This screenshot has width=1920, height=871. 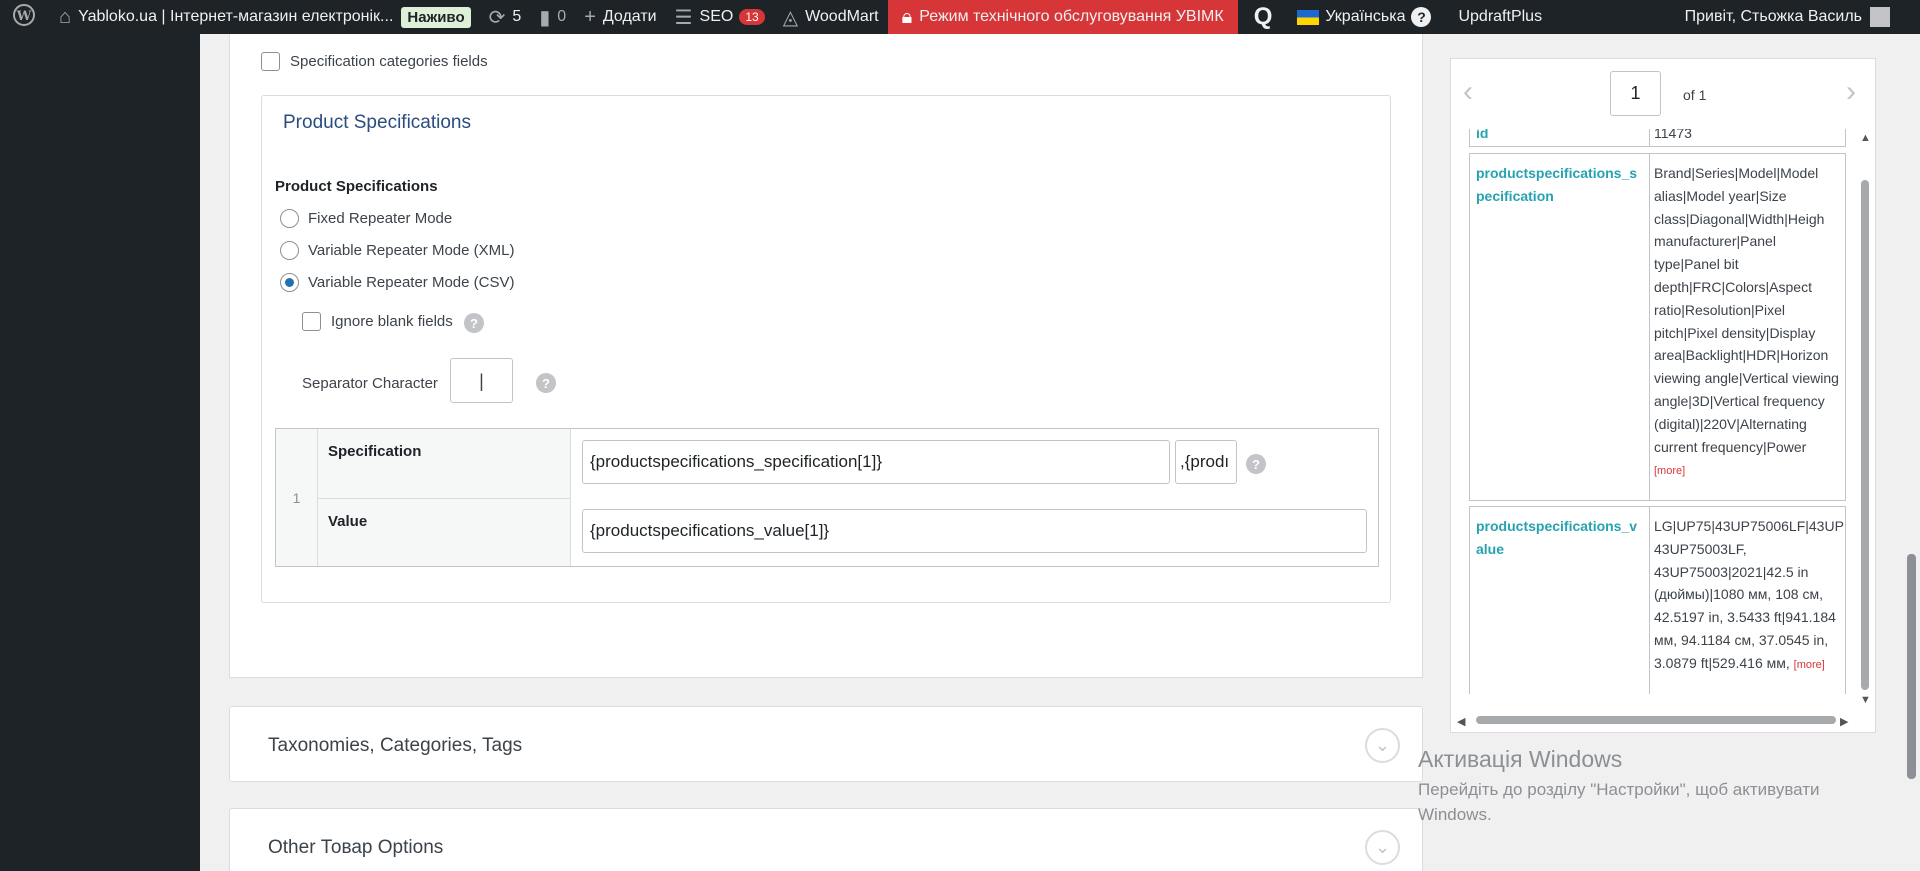 I want to click on add-new-link: + Додати, so click(x=620, y=17).